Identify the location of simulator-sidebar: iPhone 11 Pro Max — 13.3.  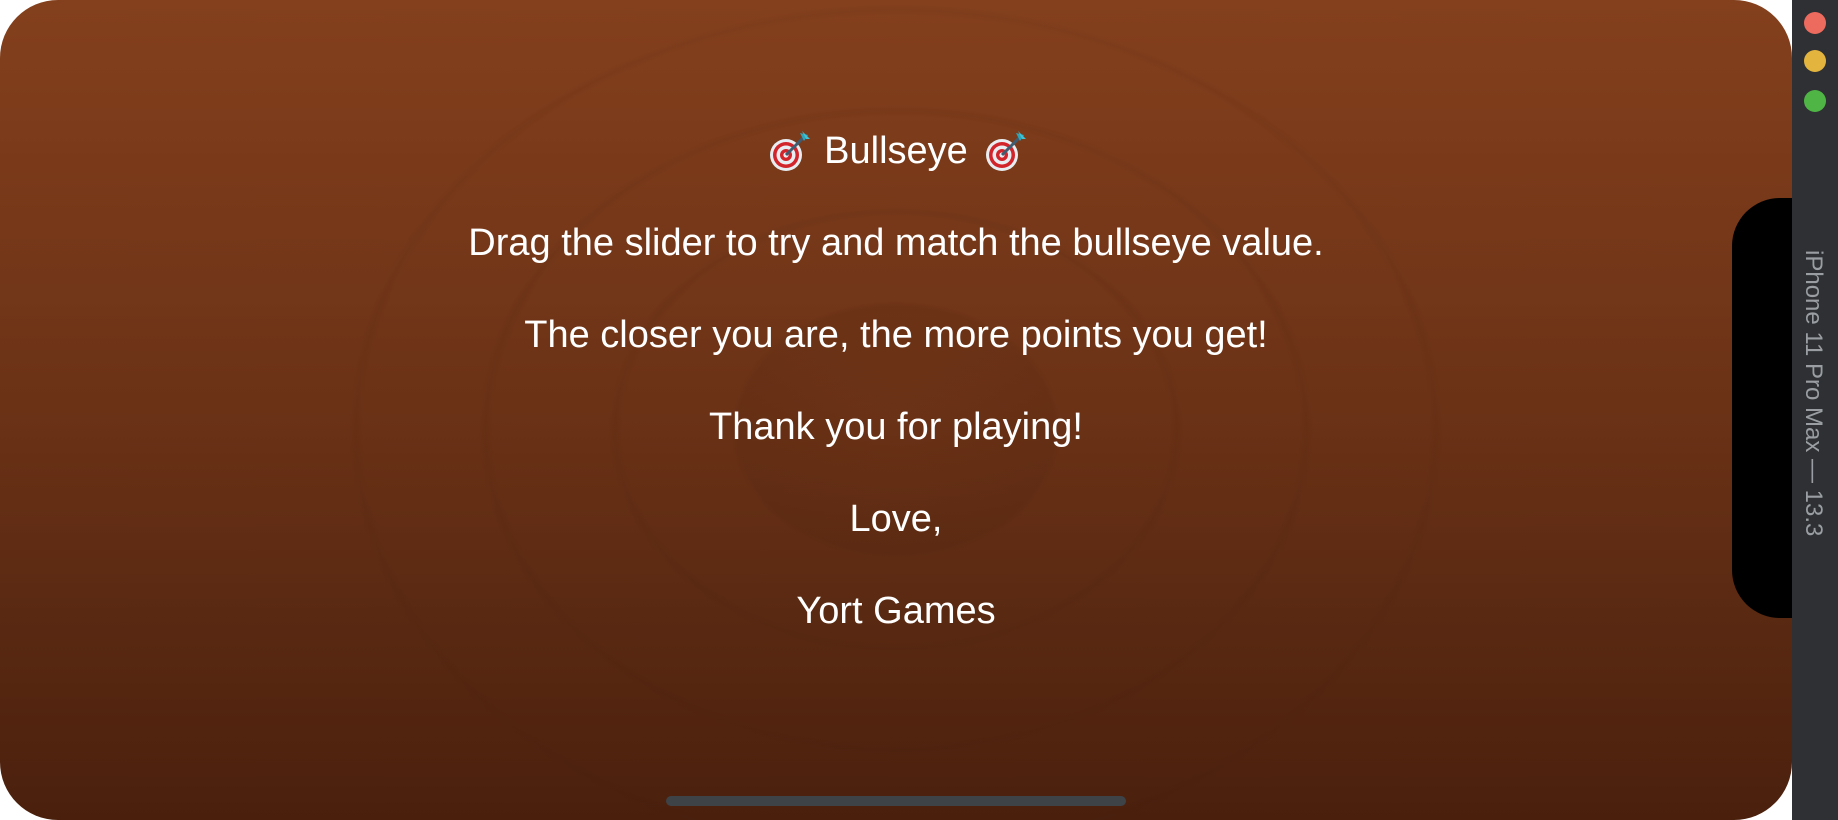
(1815, 410).